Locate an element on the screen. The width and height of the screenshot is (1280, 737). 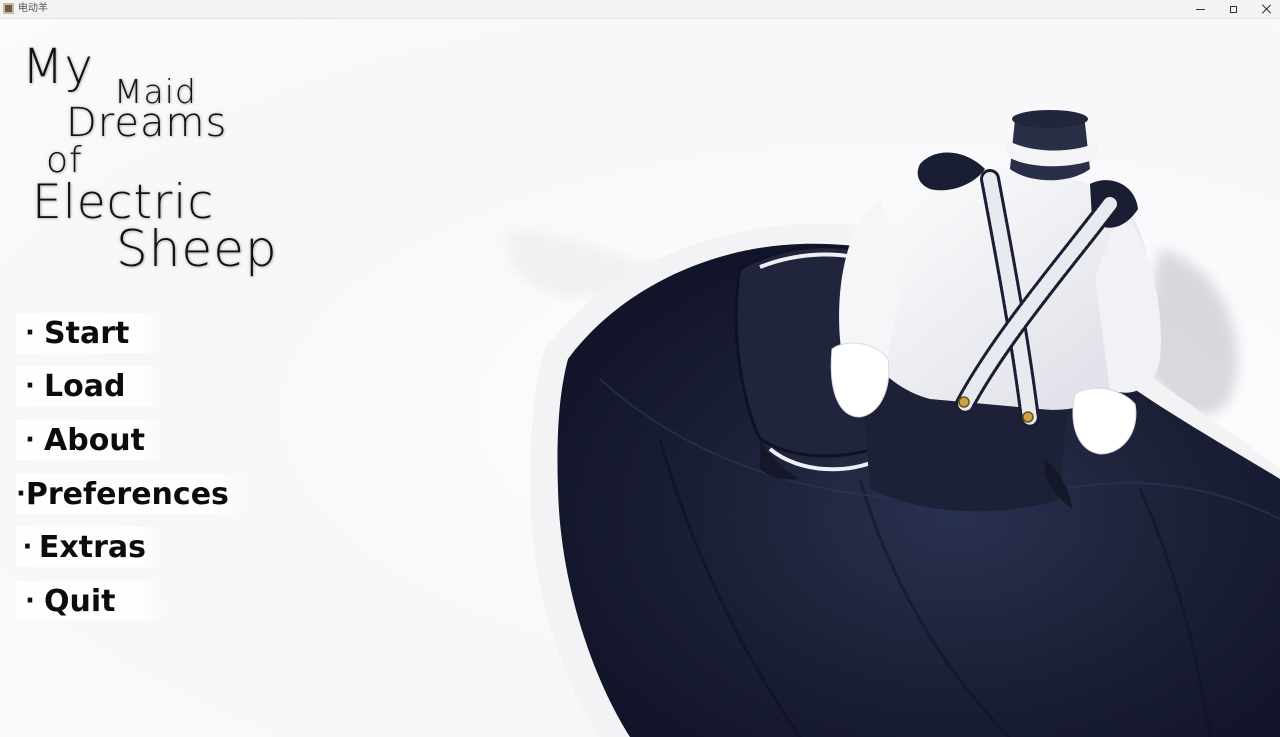
logo-word-dreams: Dreams is located at coordinates (147, 123).